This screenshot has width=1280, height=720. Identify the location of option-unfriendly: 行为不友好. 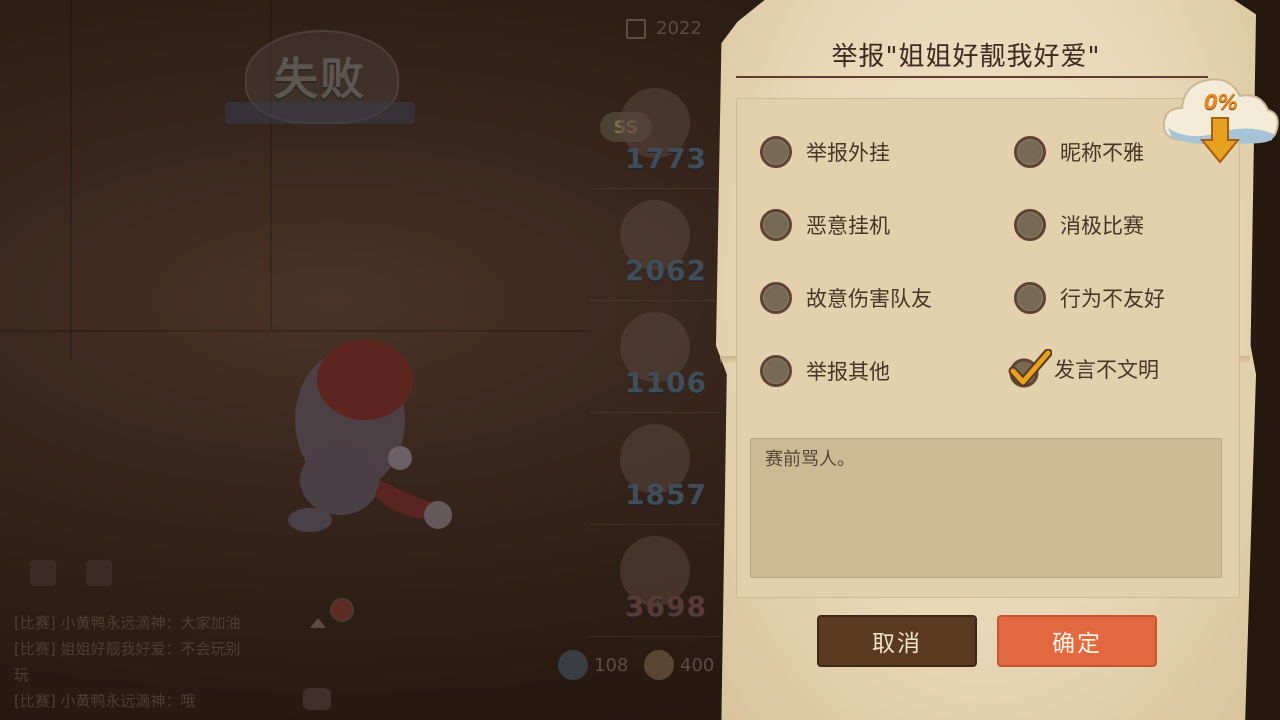
(1089, 298).